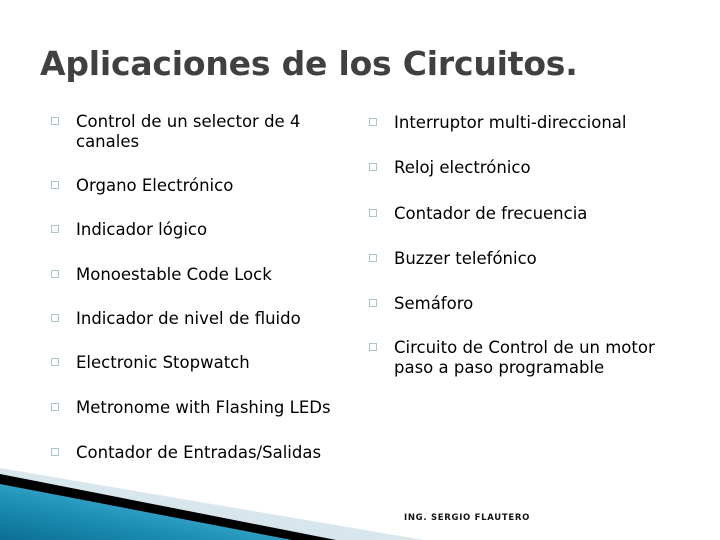  What do you see at coordinates (510, 122) in the screenshot?
I see `list-item-label: Interruptor multi-direccional` at bounding box center [510, 122].